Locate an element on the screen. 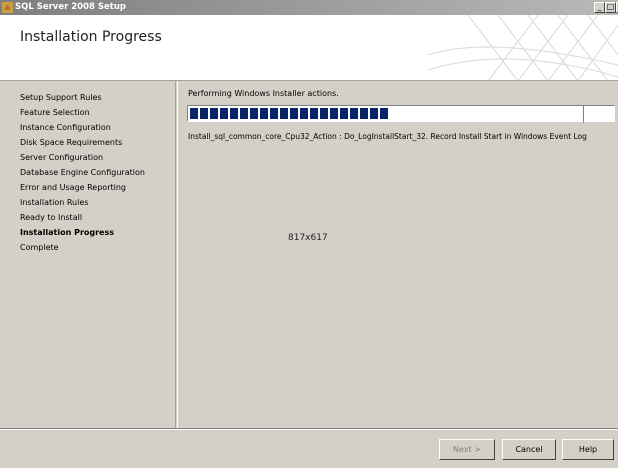 Image resolution: width=618 pixels, height=468 pixels. nav-item-installation-progress: Installation Progress is located at coordinates (87, 232).